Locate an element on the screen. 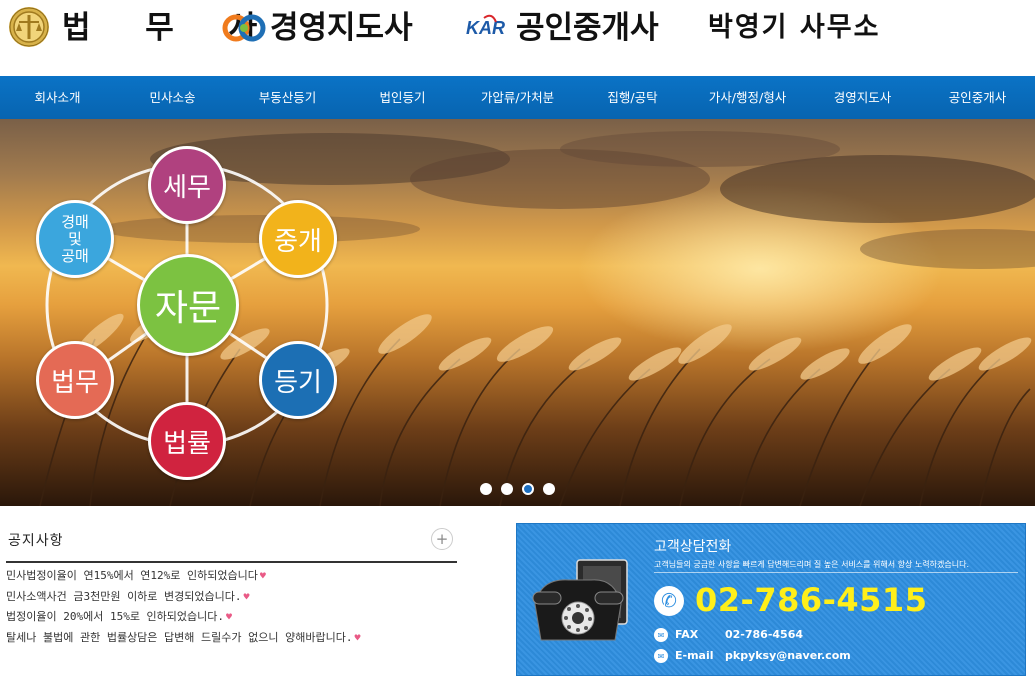 This screenshot has height=684, width=1035. nav-item-civil-suit: 민사소송 is located at coordinates (172, 97).